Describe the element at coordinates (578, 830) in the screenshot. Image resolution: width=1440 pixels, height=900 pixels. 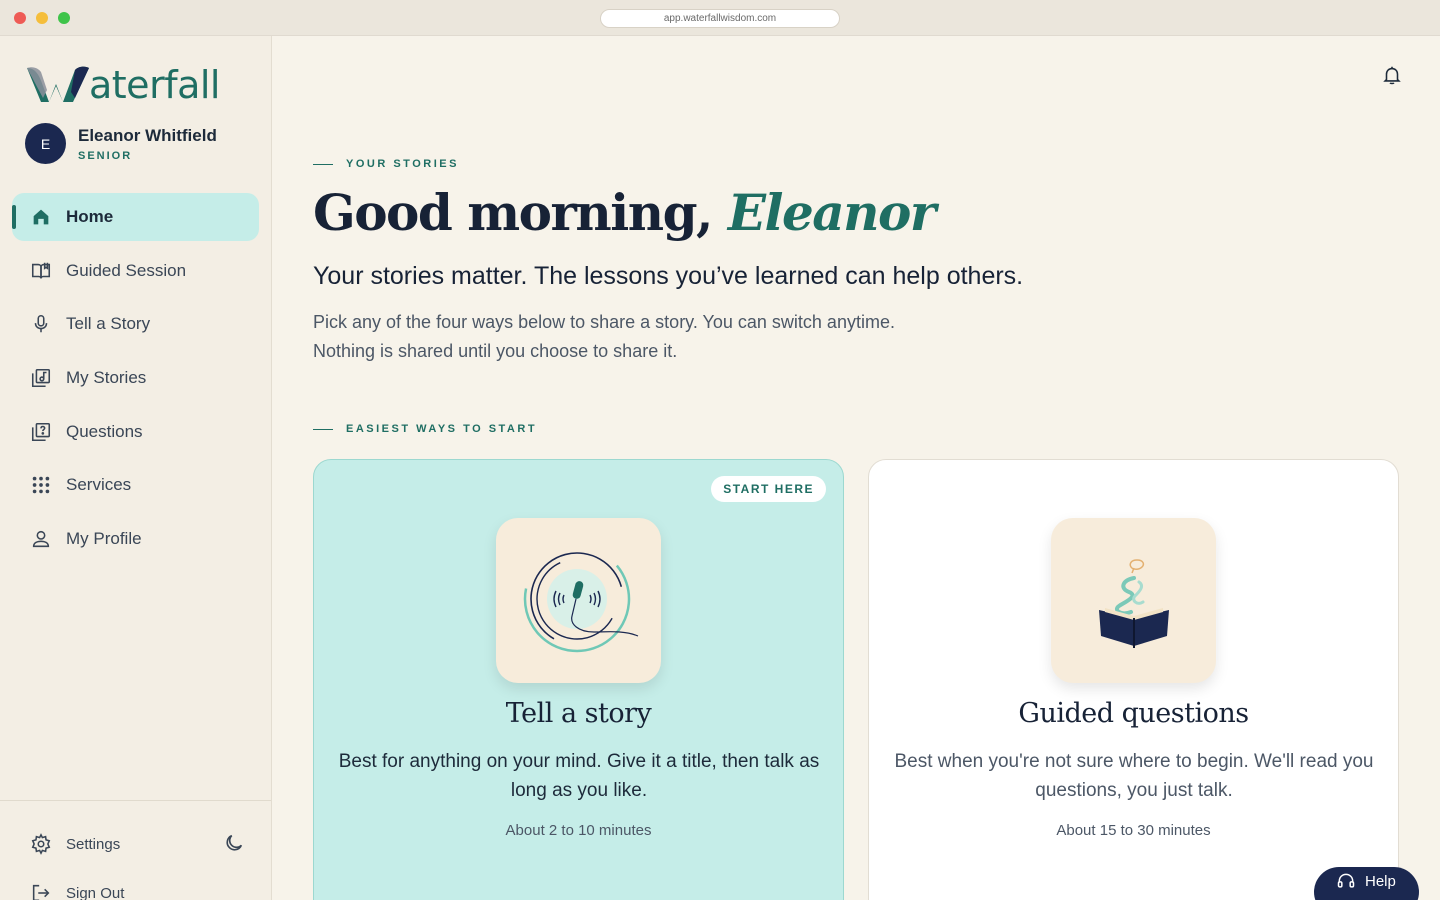
I see `card-duration: About 2 to 10 minutes` at that location.